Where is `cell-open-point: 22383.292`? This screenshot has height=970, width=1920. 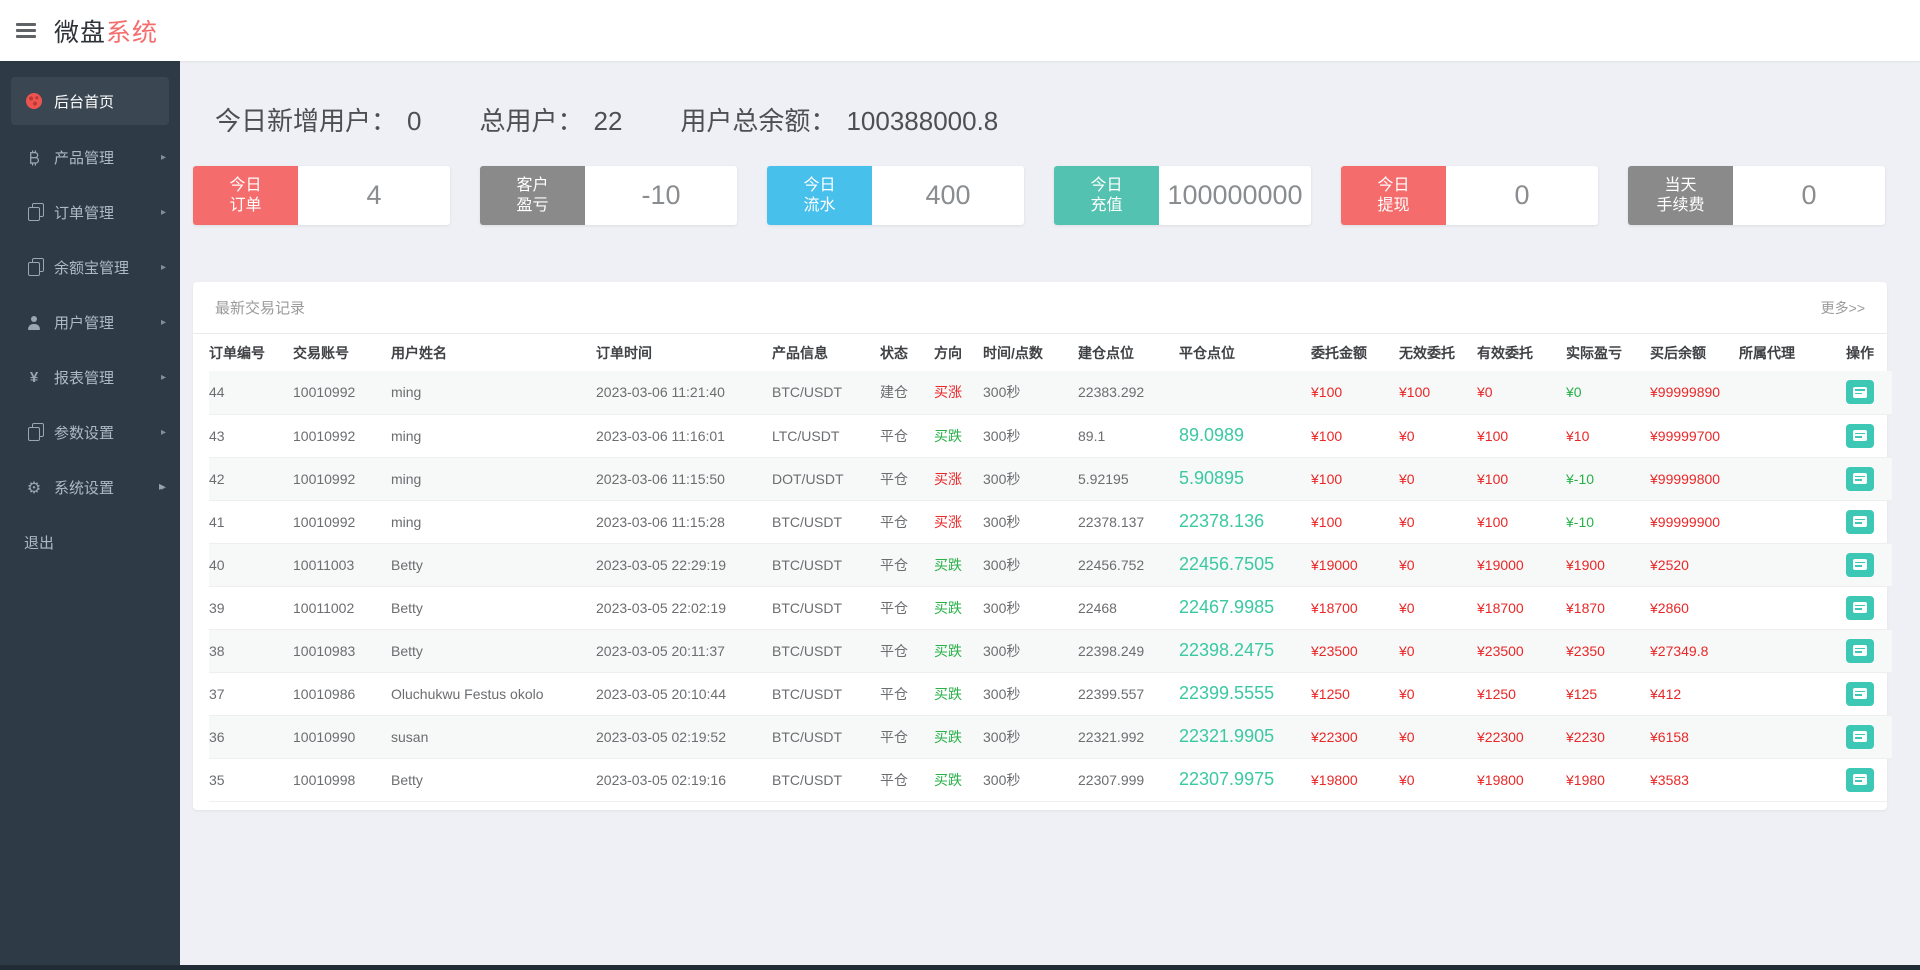 cell-open-point: 22383.292 is located at coordinates (1111, 392).